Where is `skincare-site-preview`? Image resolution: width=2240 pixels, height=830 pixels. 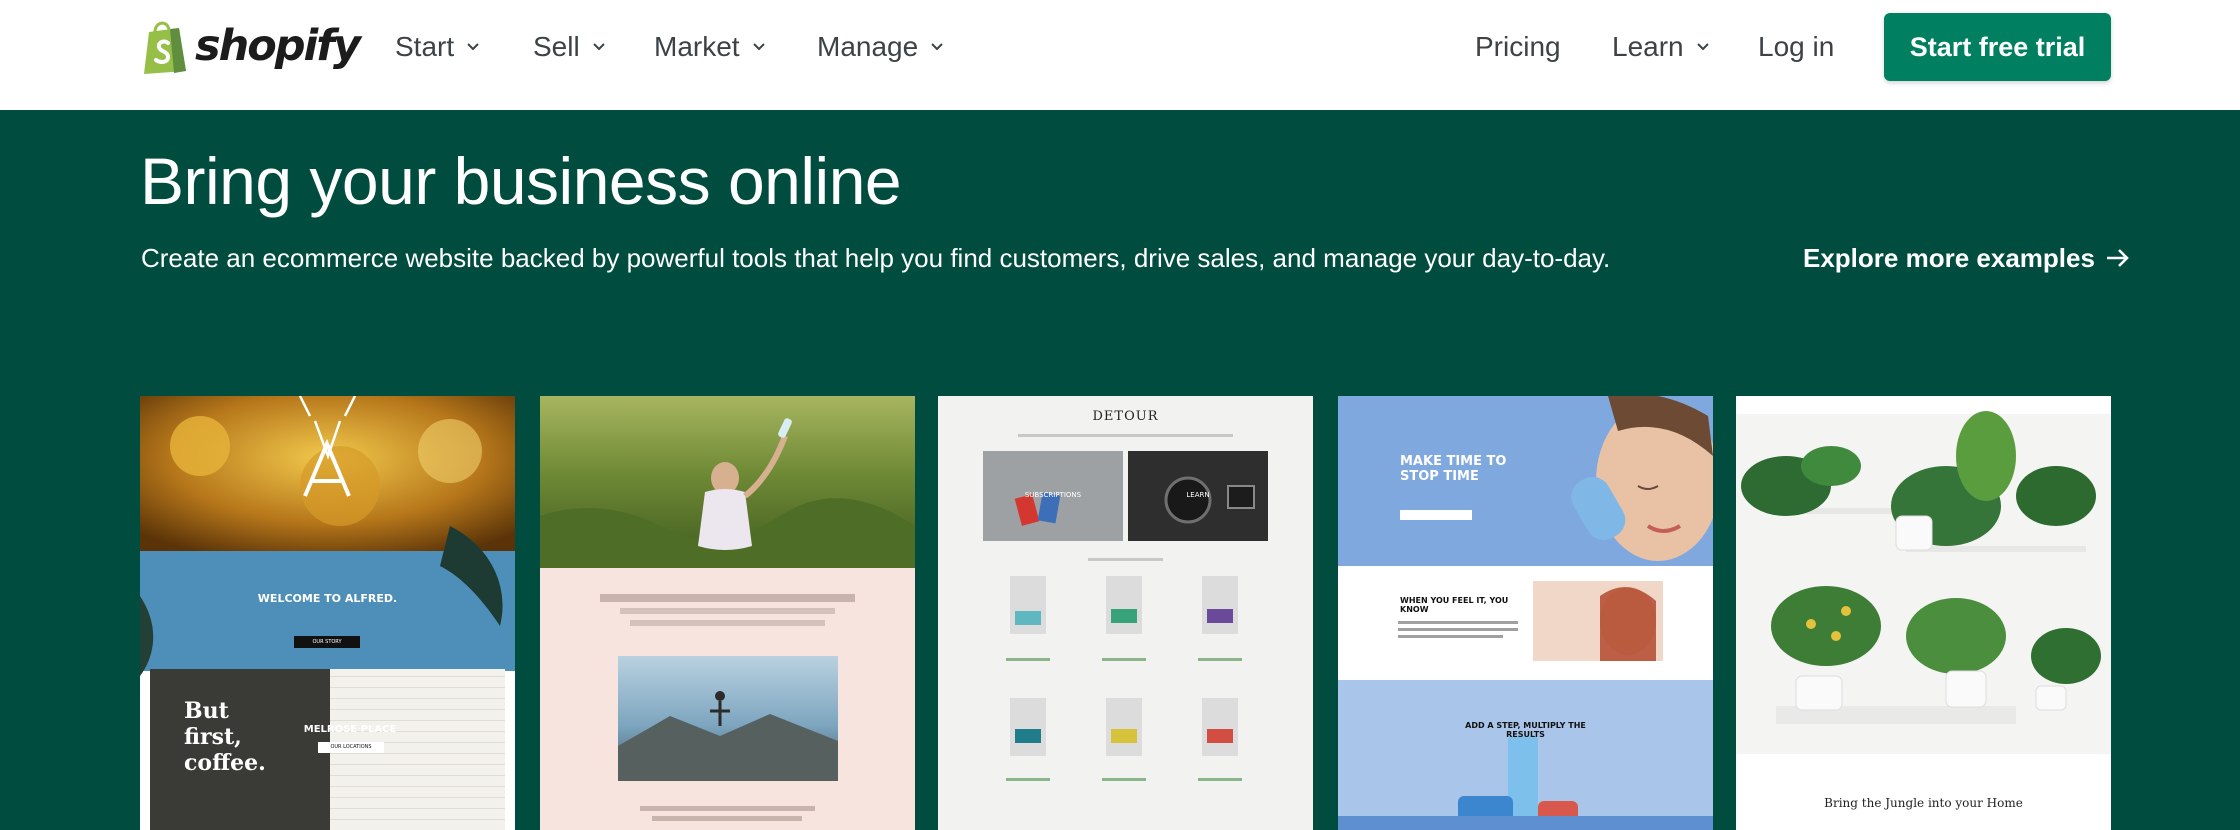
skincare-site-preview is located at coordinates (1525, 613).